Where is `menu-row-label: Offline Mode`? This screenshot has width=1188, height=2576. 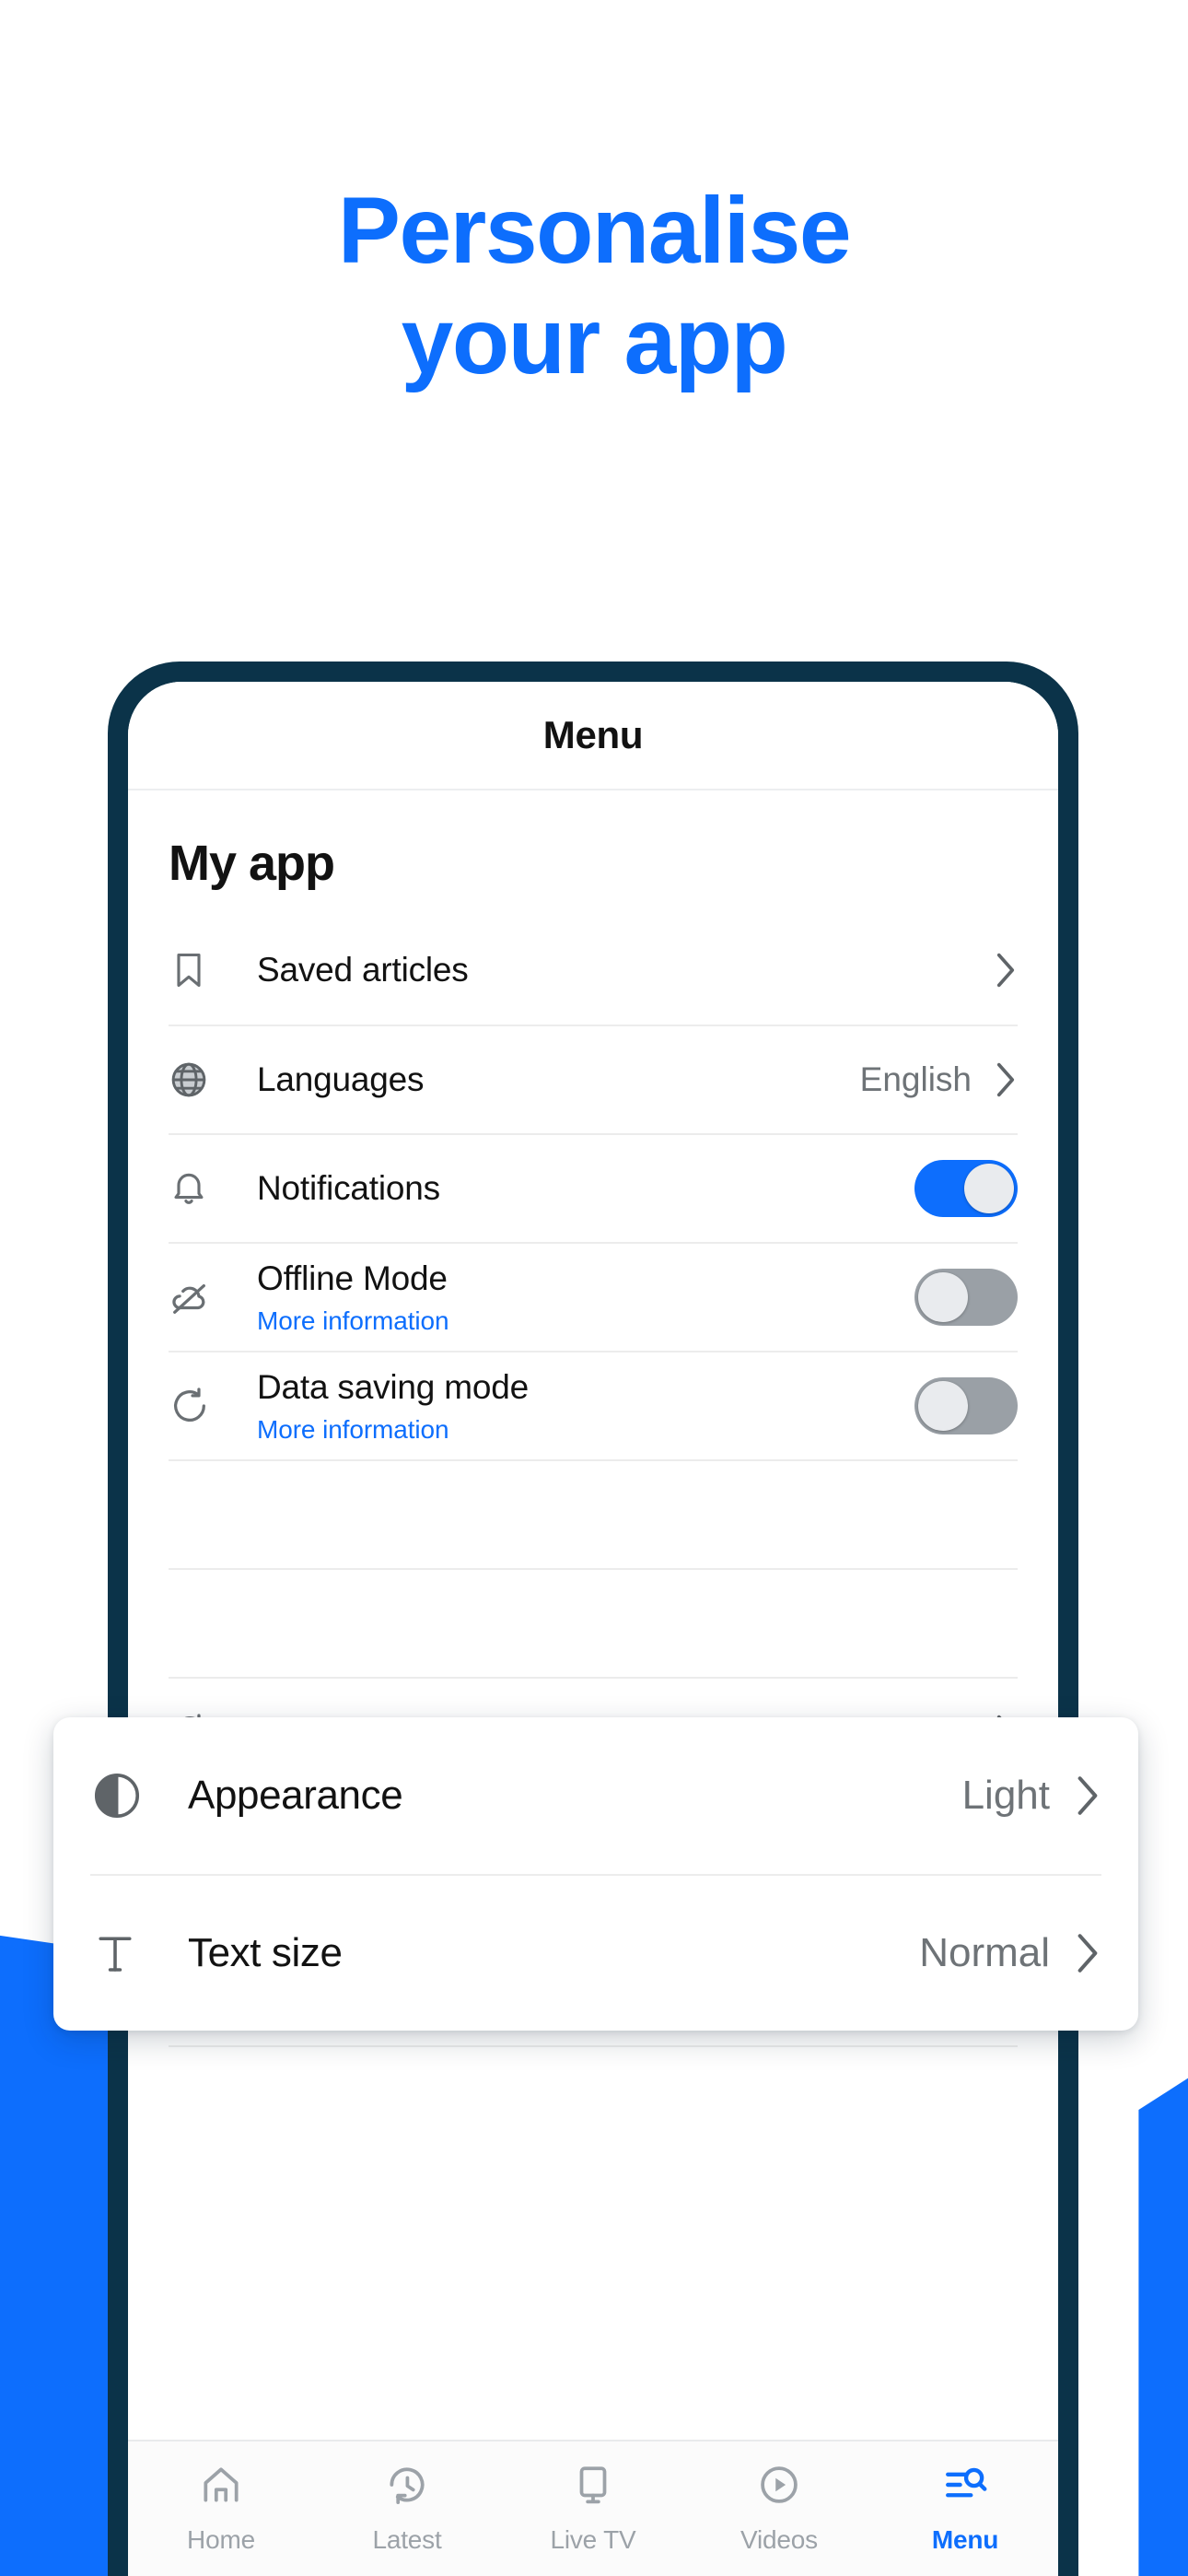 menu-row-label: Offline Mode is located at coordinates (352, 1278).